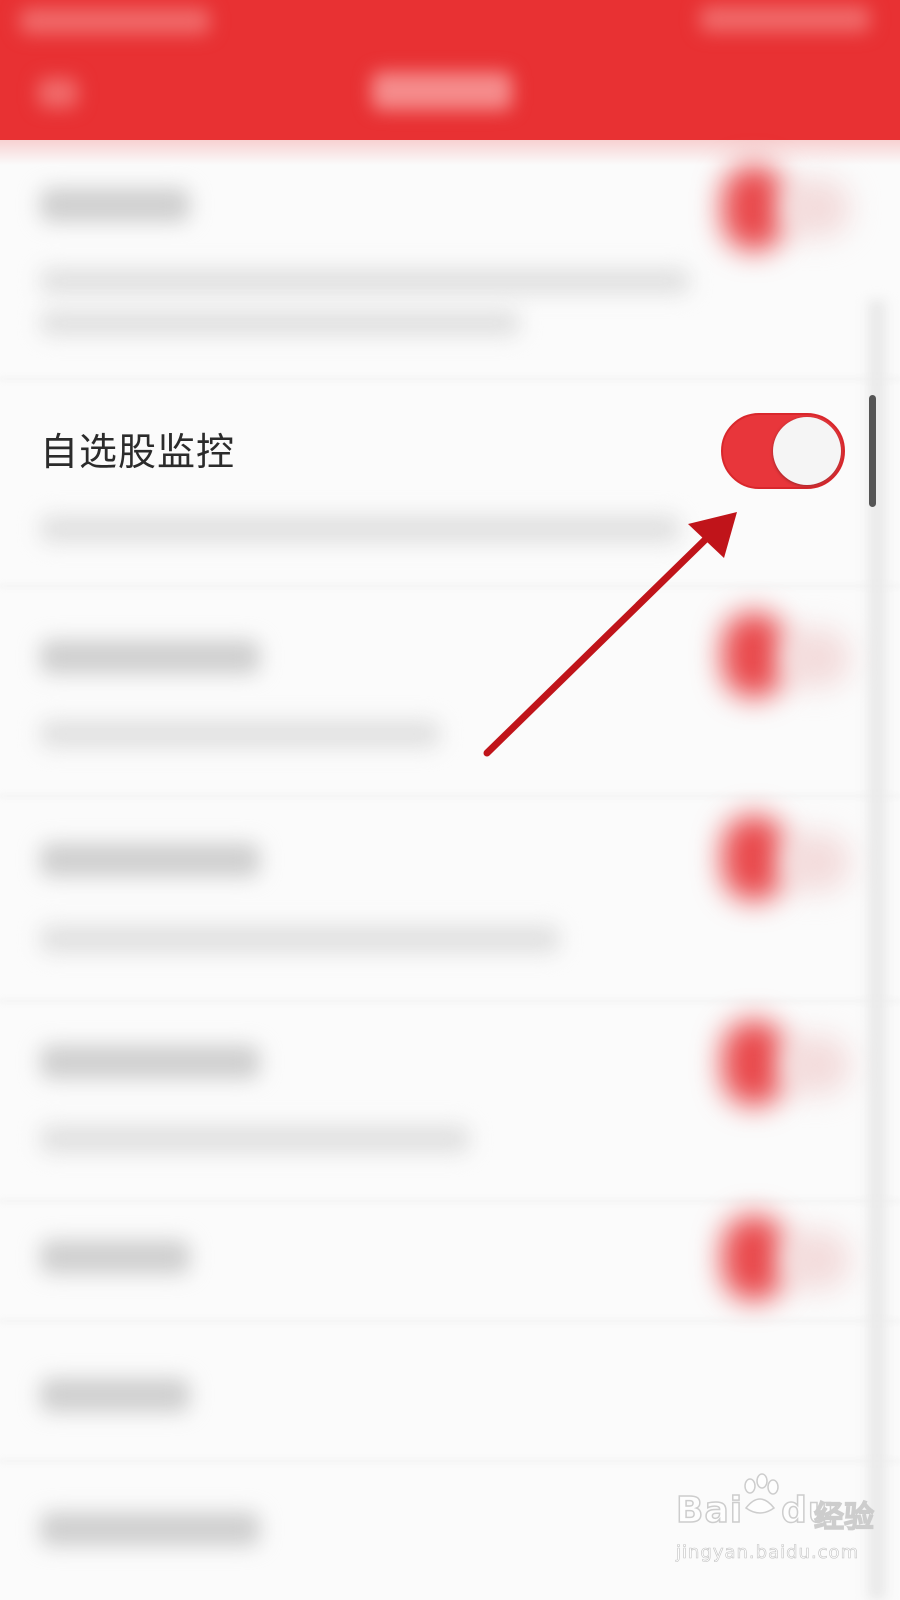  Describe the element at coordinates (754, 208) in the screenshot. I see `row-1-toggle` at that location.